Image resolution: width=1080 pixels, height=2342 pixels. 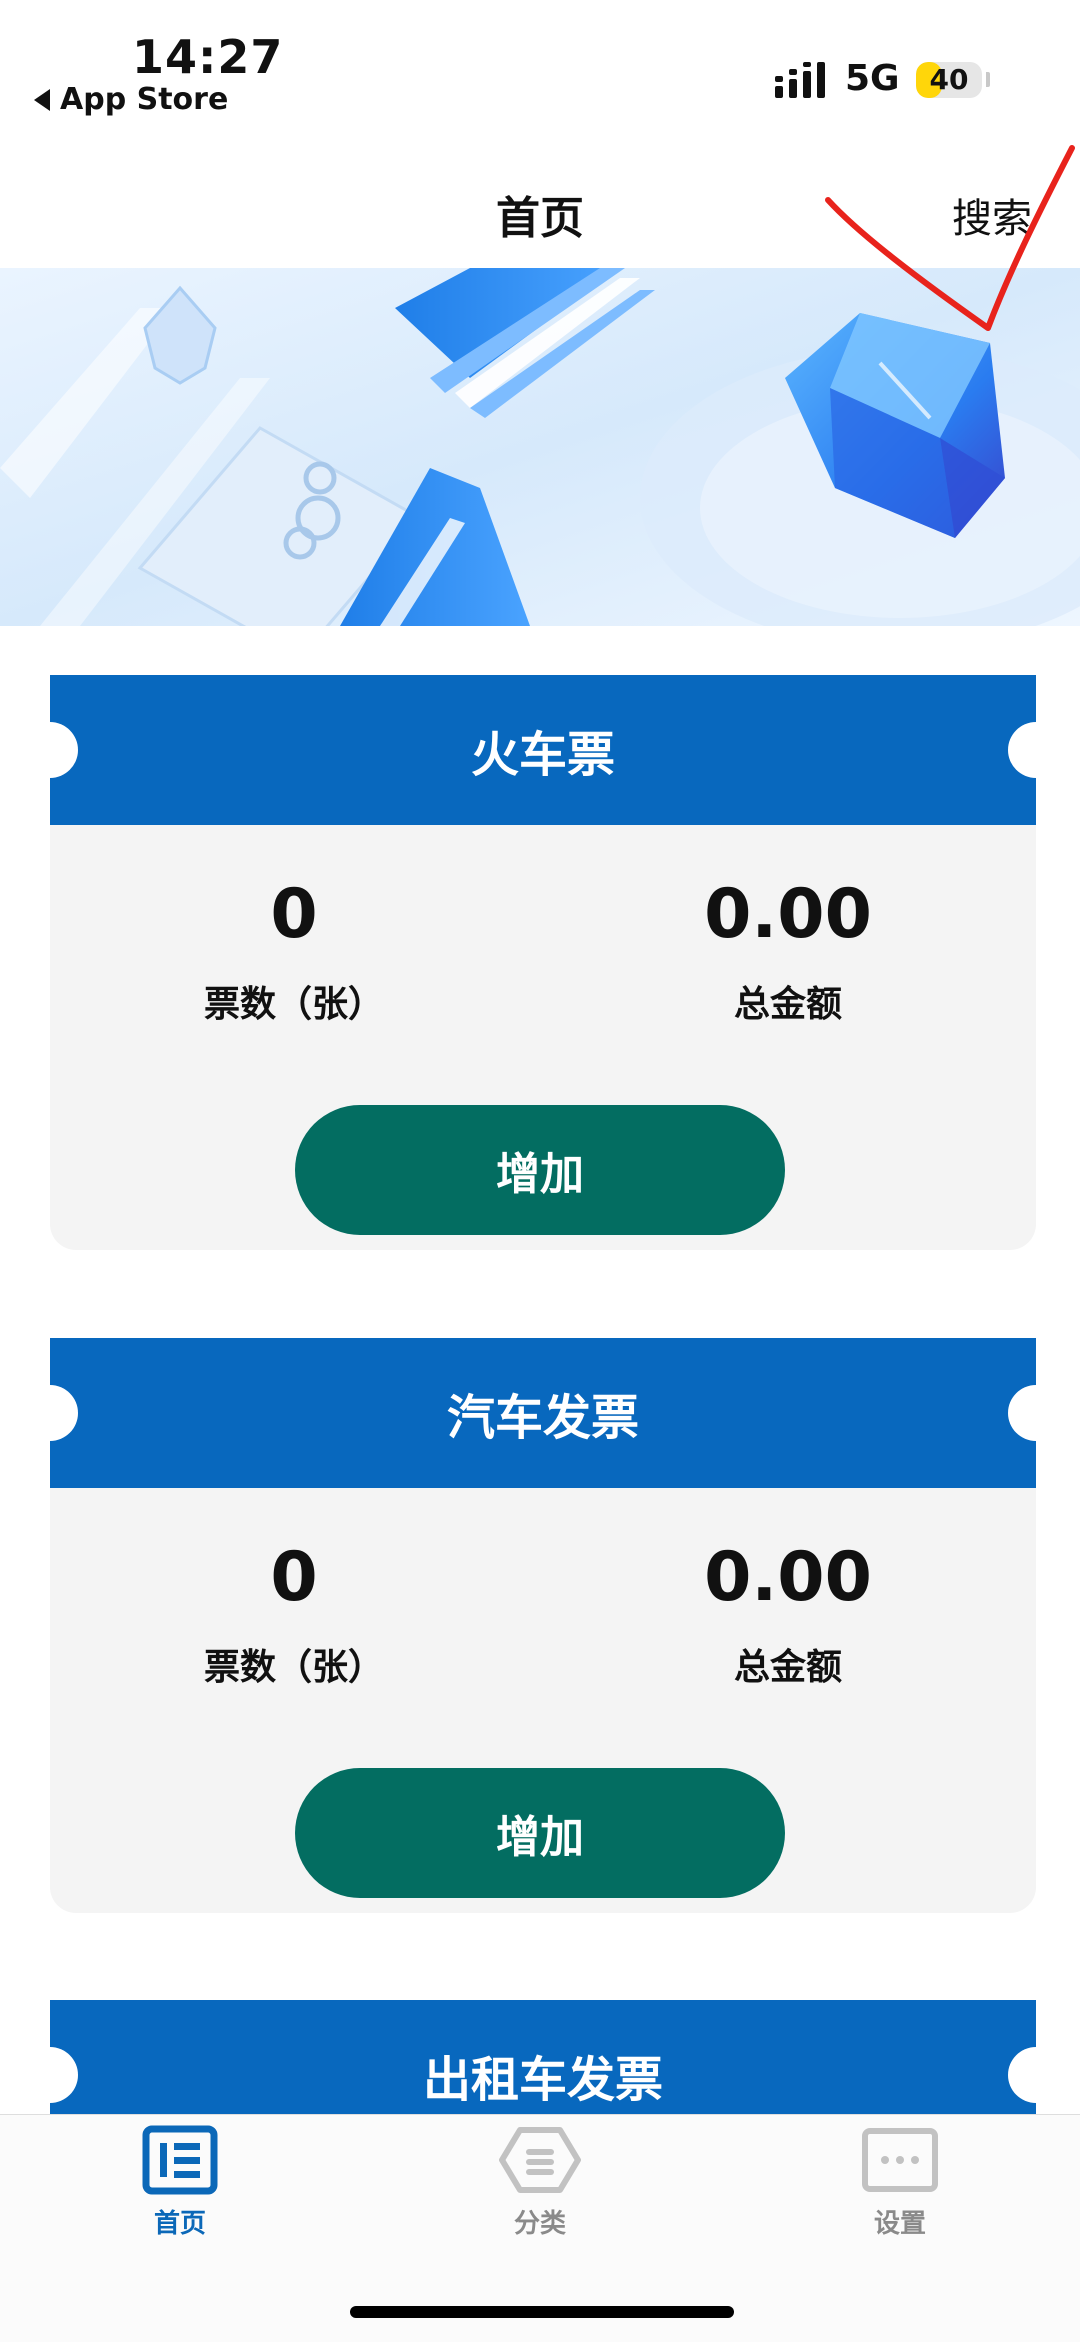 I want to click on category-hexagon-icon, so click(x=540, y=2160).